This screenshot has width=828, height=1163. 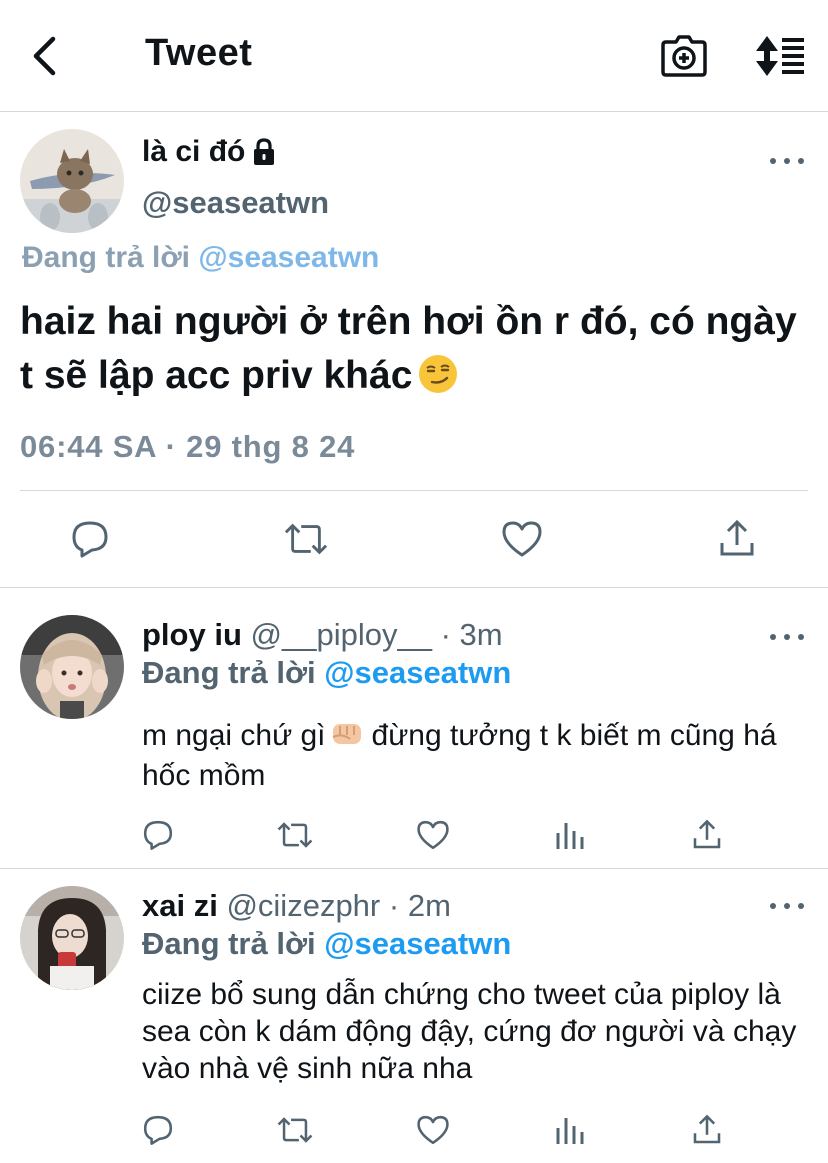 What do you see at coordinates (429, 905) in the screenshot?
I see `reply-time: 2m` at bounding box center [429, 905].